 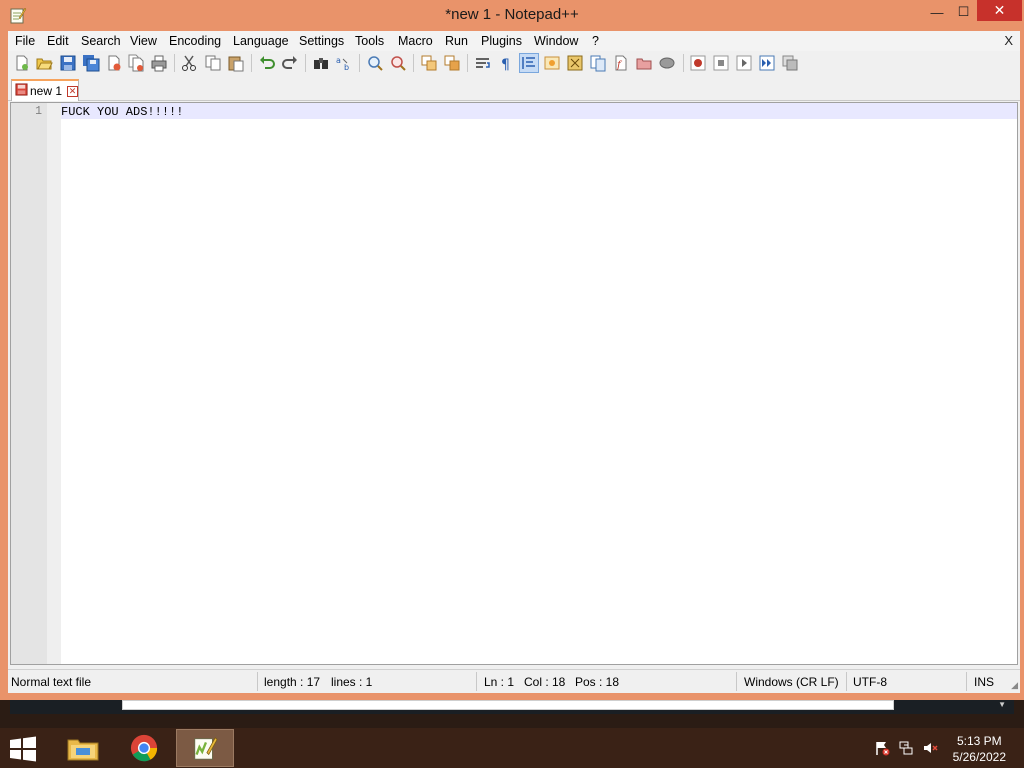 I want to click on windows-start-icon, so click(x=23, y=749).